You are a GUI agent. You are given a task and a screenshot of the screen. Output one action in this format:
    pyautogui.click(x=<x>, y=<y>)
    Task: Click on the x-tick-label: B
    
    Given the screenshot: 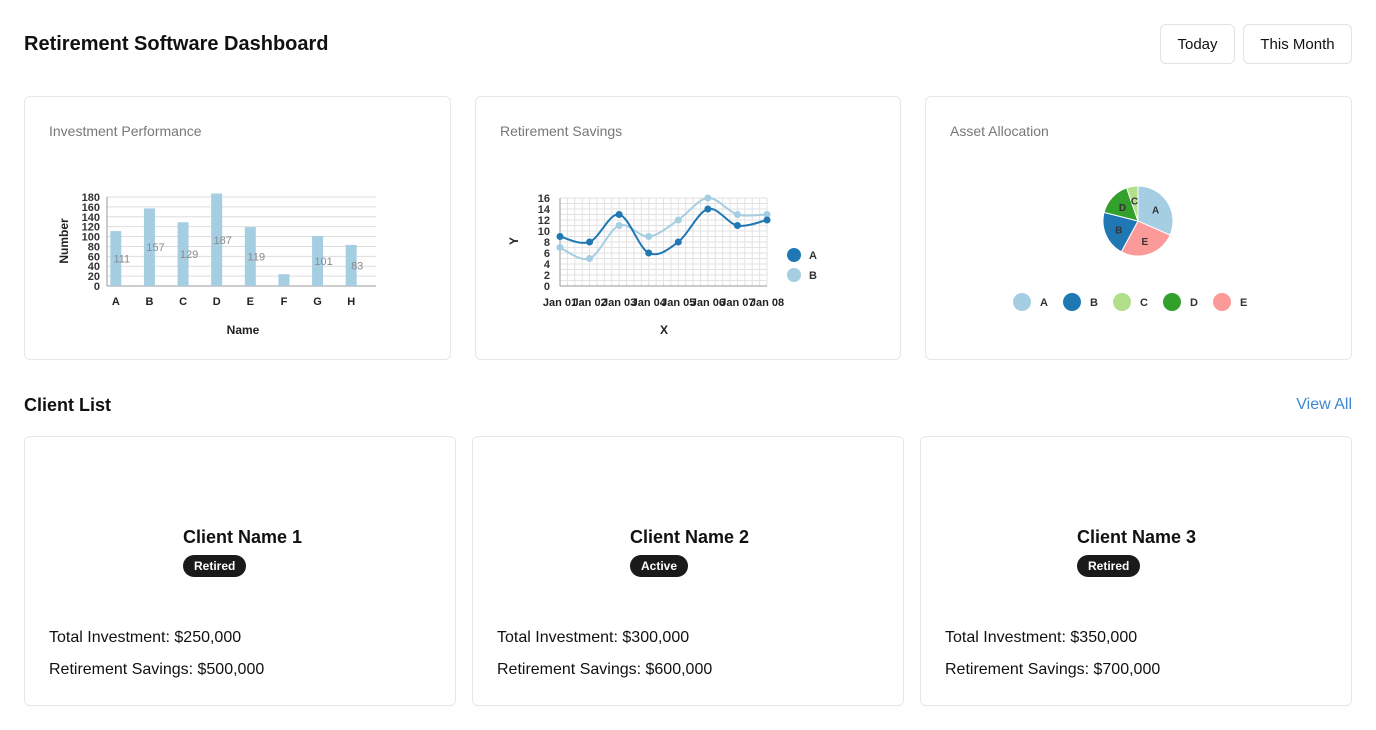 What is the action you would take?
    pyautogui.click(x=149, y=302)
    